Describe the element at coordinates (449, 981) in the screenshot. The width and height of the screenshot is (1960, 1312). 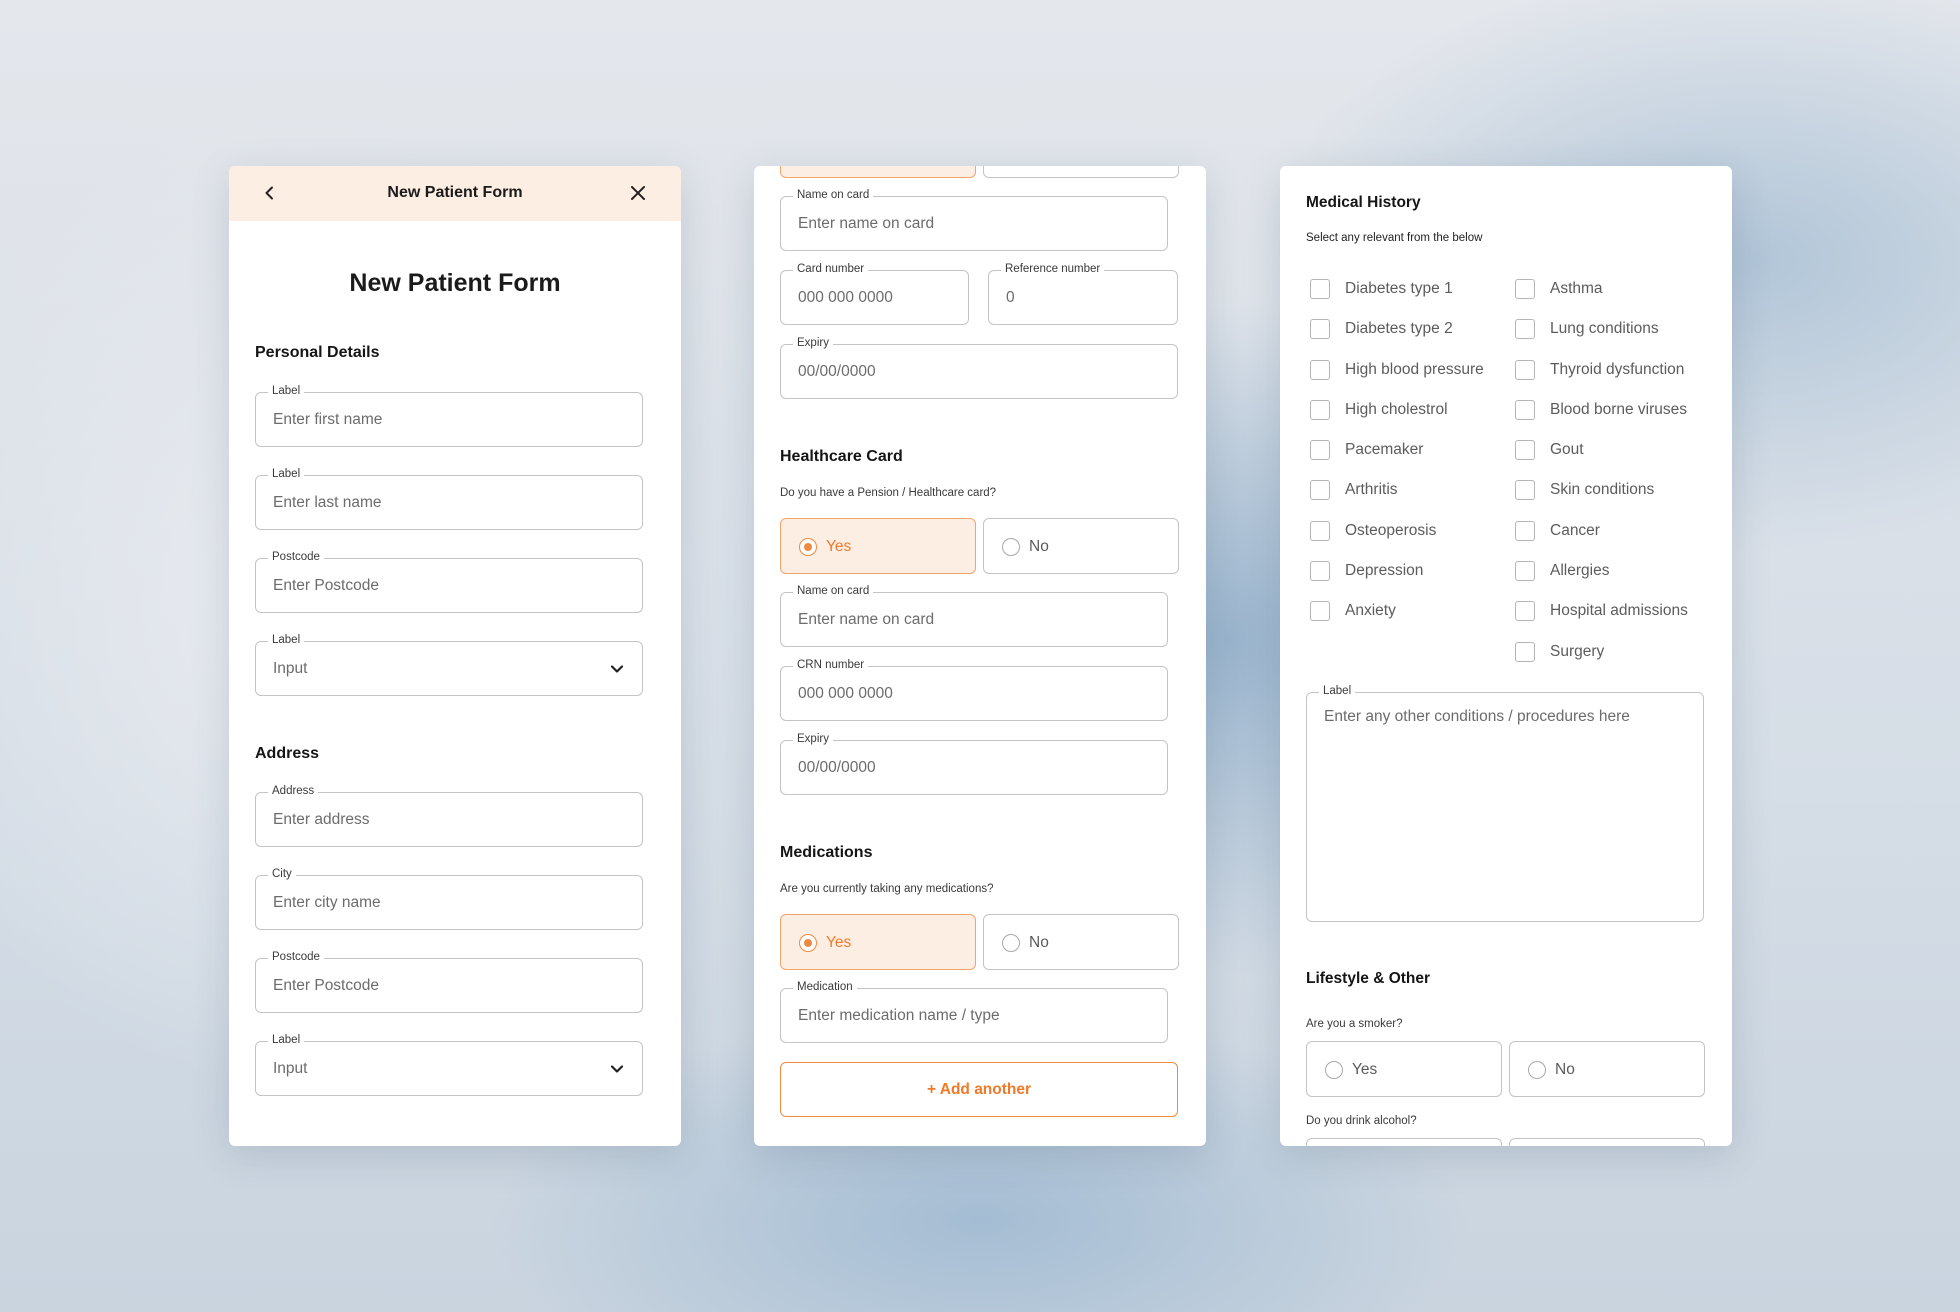
I see `address-postcode-field: Postcode Enter Postcode` at that location.